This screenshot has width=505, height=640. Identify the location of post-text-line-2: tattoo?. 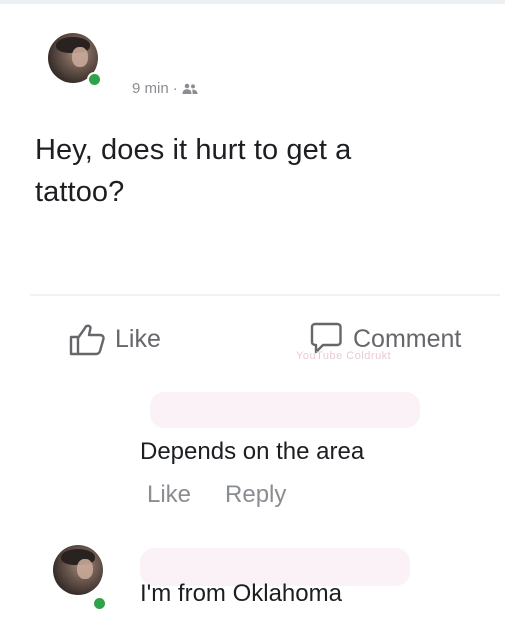
(80, 192).